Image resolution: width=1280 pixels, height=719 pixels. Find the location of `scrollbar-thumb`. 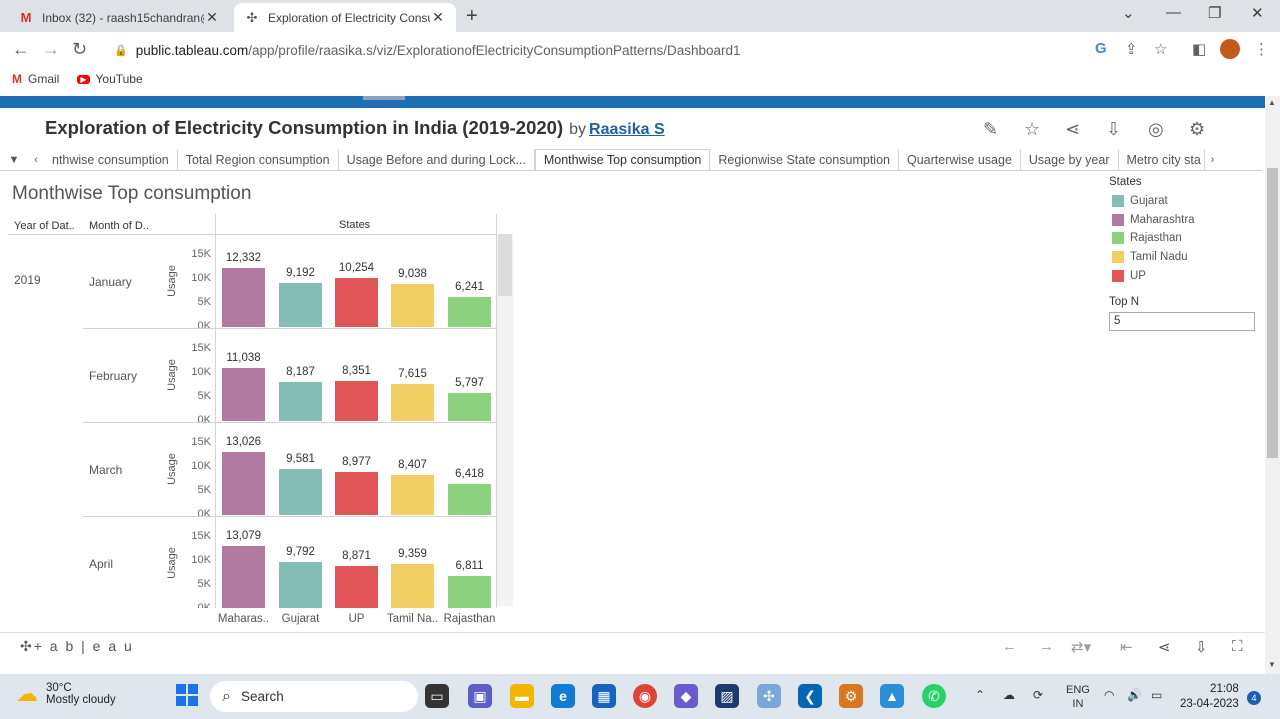

scrollbar-thumb is located at coordinates (1272, 313).